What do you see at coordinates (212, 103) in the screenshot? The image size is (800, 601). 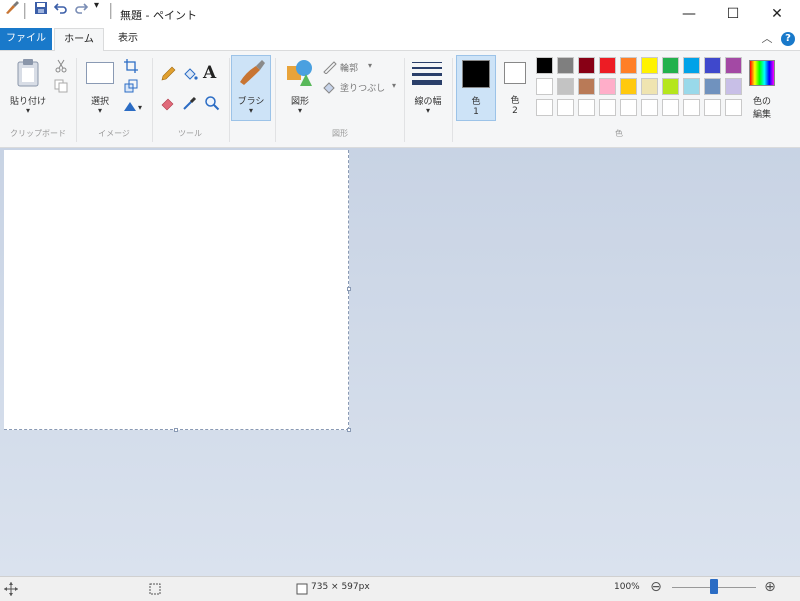 I see `magnifier-icon` at bounding box center [212, 103].